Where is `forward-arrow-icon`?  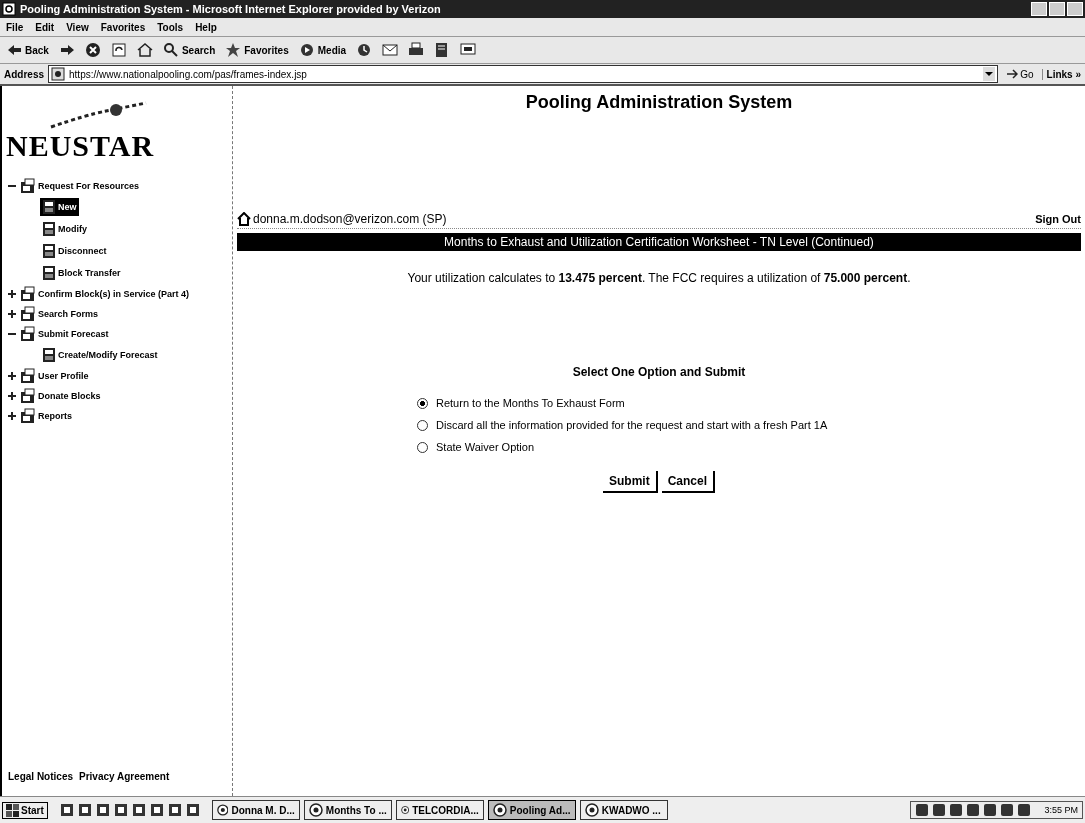
forward-arrow-icon is located at coordinates (66, 50).